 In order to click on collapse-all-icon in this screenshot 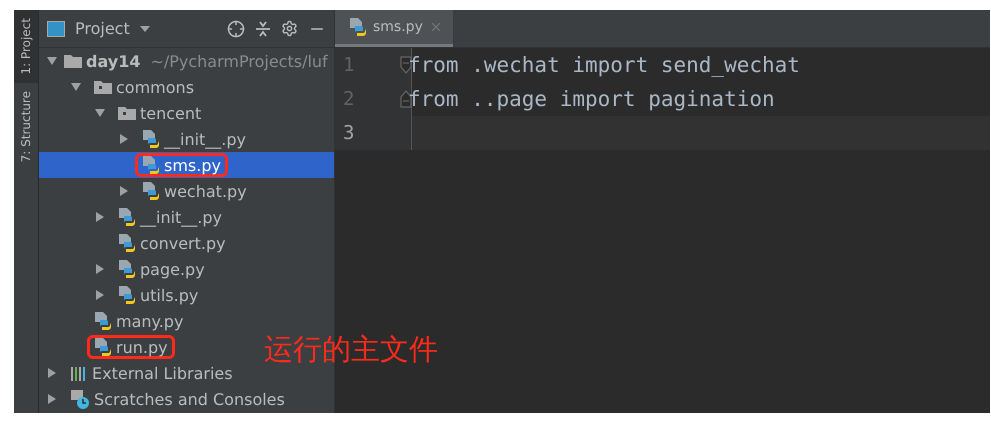, I will do `click(263, 29)`.